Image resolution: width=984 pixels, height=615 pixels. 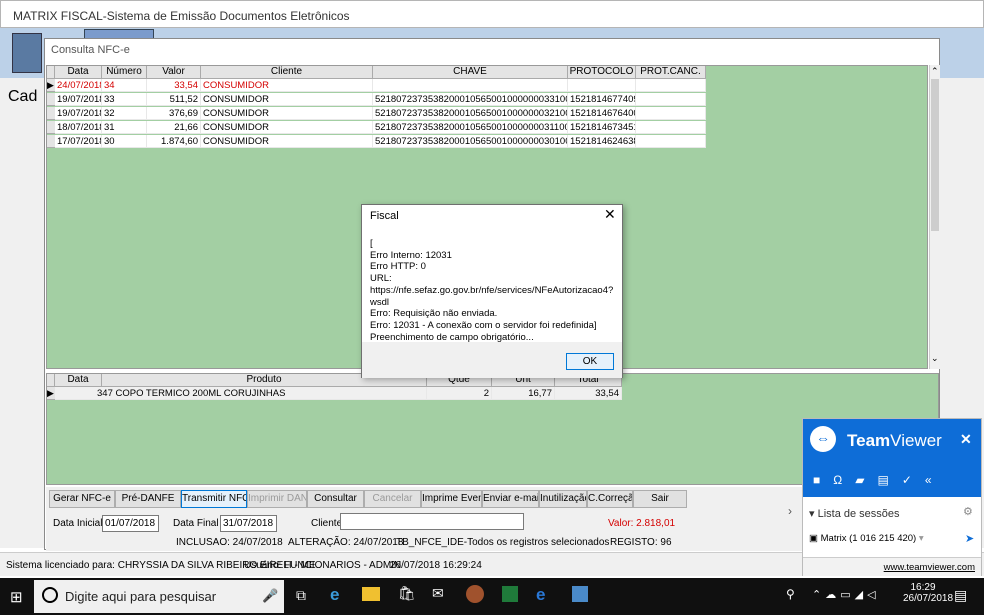 What do you see at coordinates (301, 595) in the screenshot?
I see `task-view-icon: ⧉` at bounding box center [301, 595].